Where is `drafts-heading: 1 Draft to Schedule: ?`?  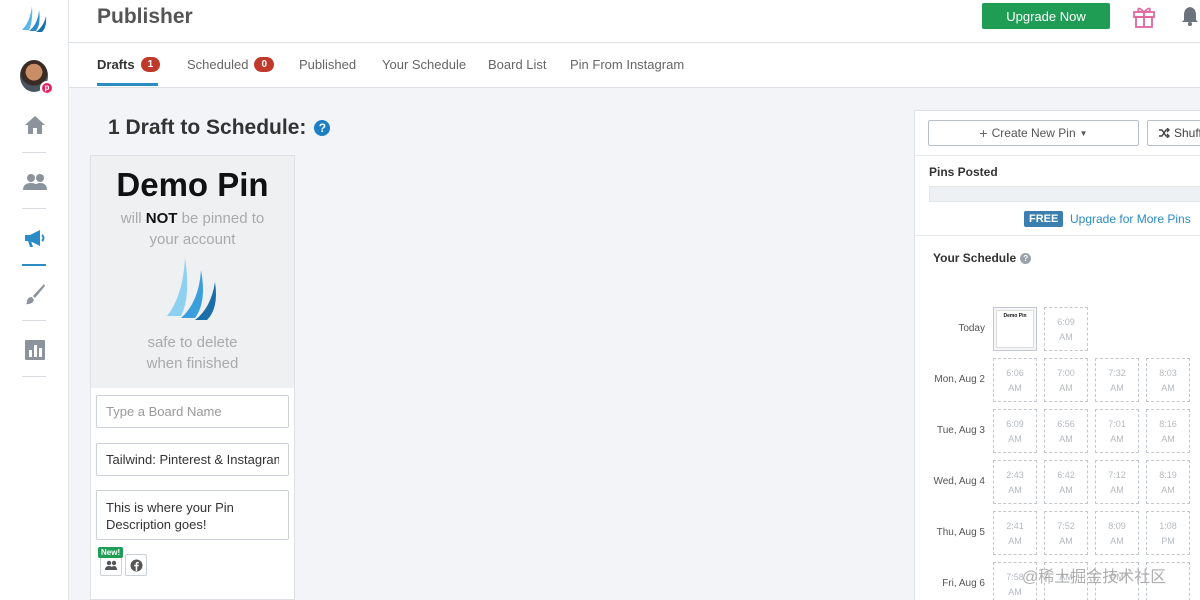 drafts-heading: 1 Draft to Schedule: ? is located at coordinates (219, 128).